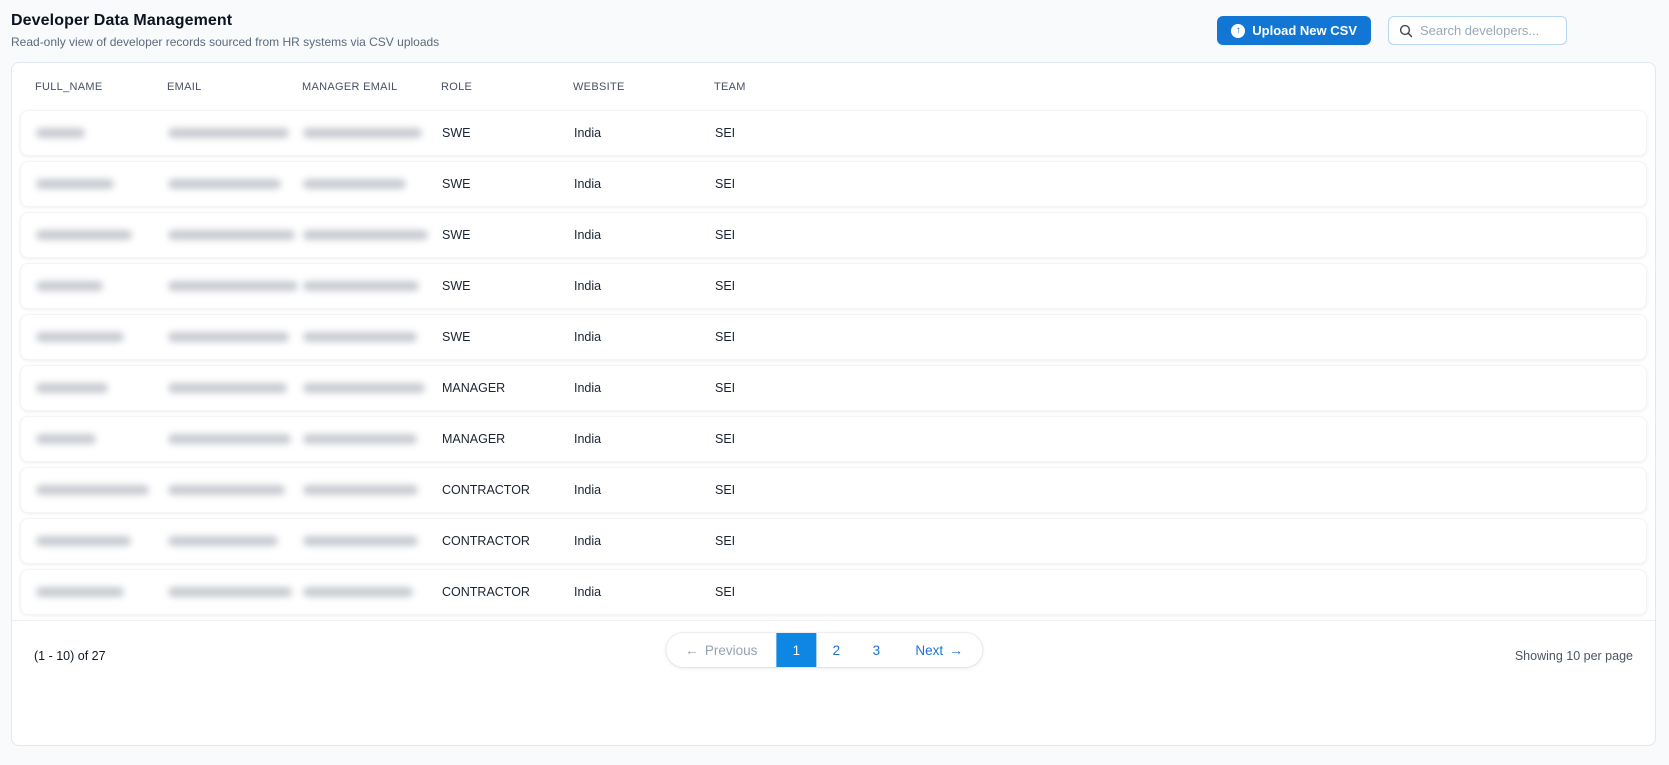 This screenshot has height=765, width=1669. What do you see at coordinates (721, 650) in the screenshot?
I see `previous-page-button: ← Previous` at bounding box center [721, 650].